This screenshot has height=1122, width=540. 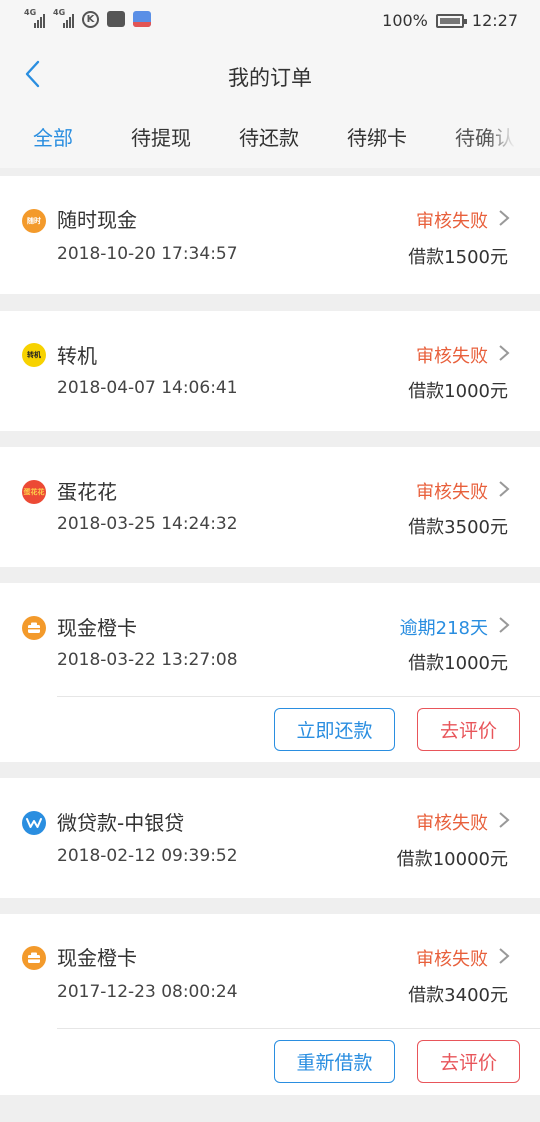 I want to click on order-status: 逾期218天, so click(x=443, y=628).